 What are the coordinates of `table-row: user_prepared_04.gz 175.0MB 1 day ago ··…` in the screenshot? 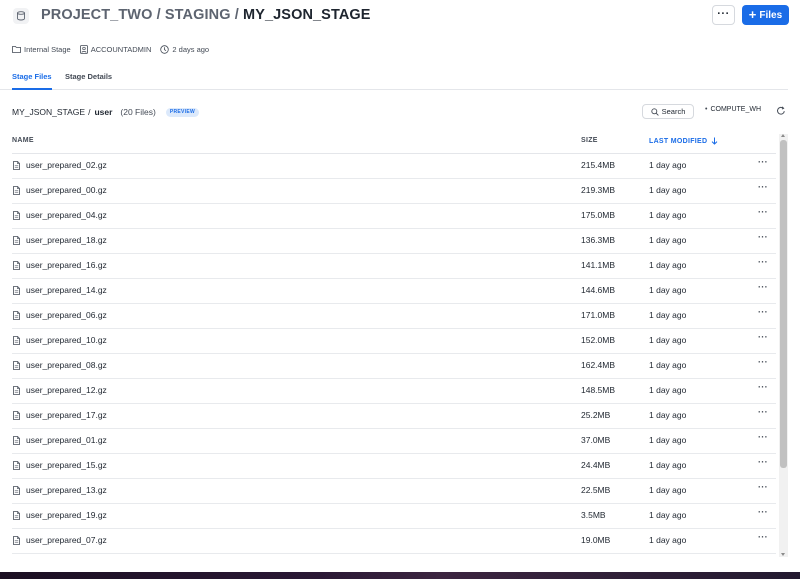 It's located at (394, 216).